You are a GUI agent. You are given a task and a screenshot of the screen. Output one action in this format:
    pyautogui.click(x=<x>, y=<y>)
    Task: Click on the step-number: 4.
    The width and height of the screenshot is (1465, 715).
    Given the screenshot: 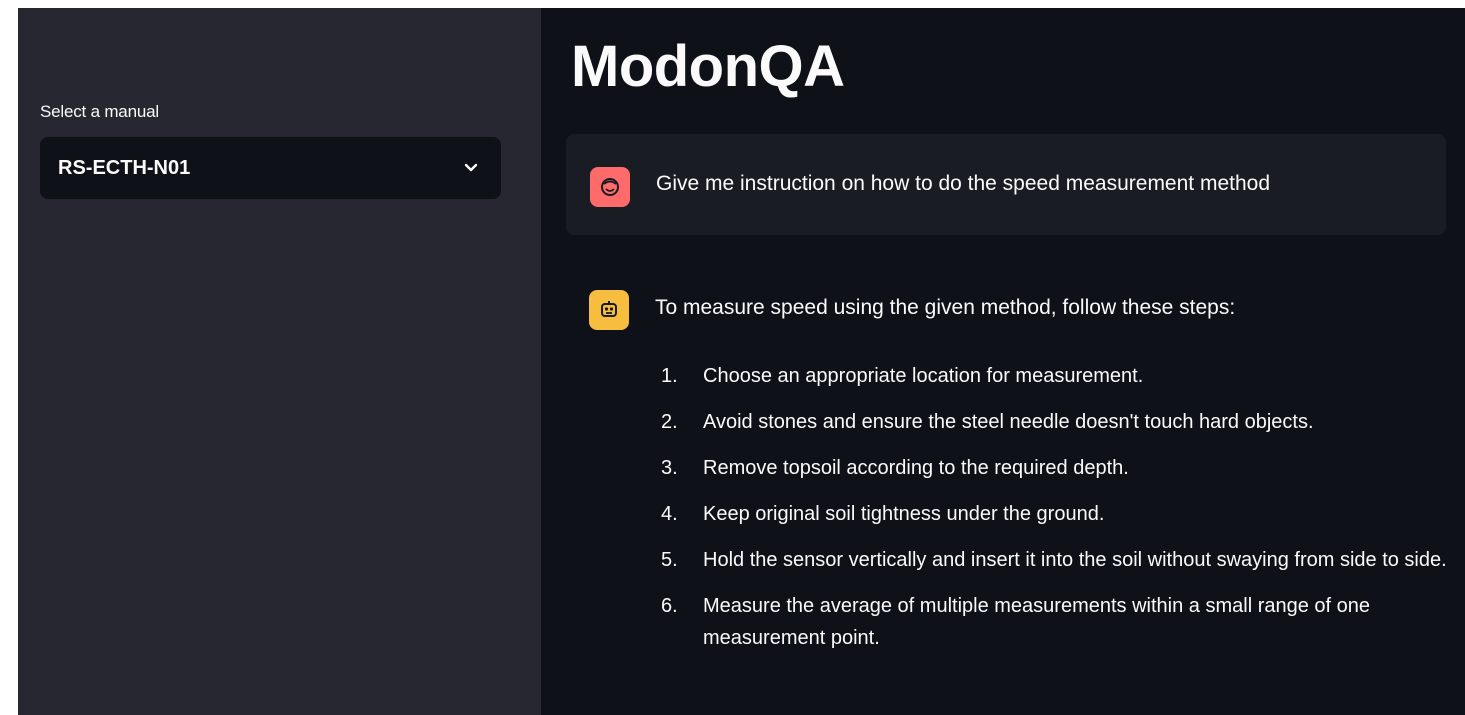 What is the action you would take?
    pyautogui.click(x=669, y=514)
    